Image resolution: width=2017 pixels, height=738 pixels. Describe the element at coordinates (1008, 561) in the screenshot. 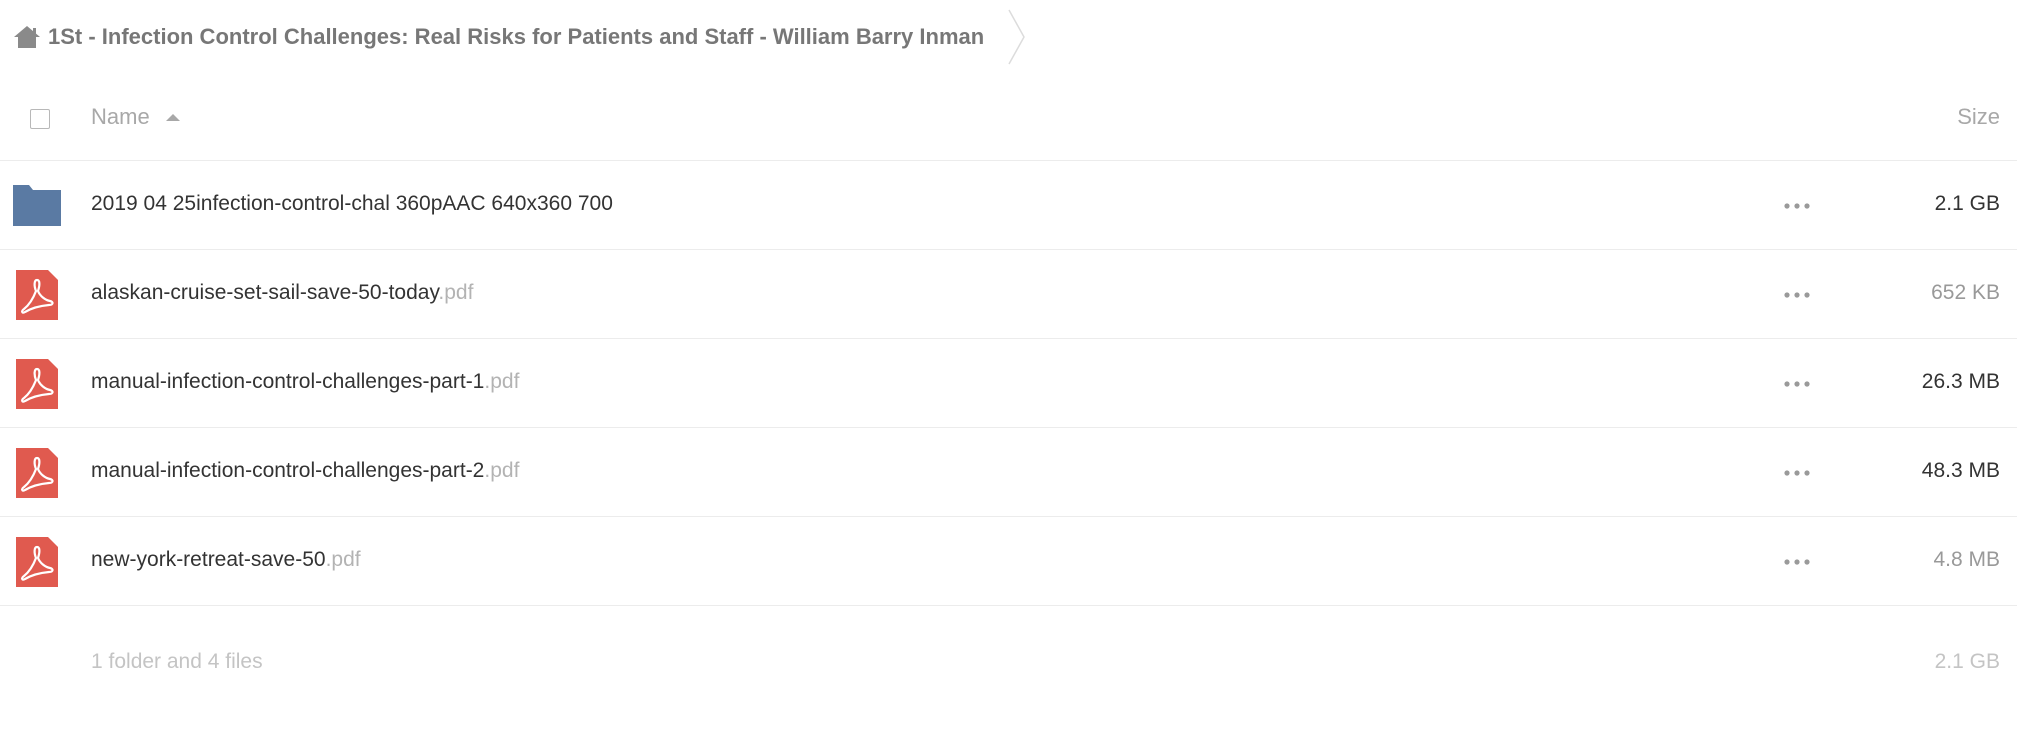

I see `file-row-pdf: new-york-retreat-save-50.pdf 4.8 MB` at that location.